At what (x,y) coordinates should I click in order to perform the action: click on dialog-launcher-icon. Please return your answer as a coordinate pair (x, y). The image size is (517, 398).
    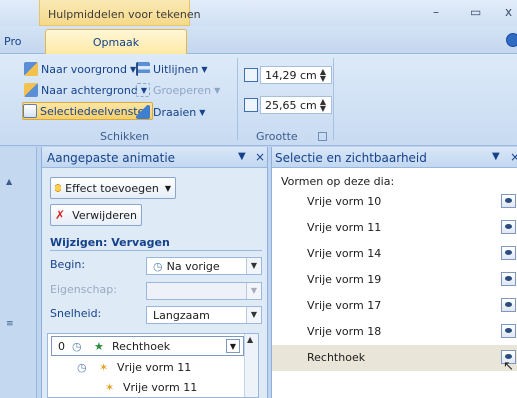
    Looking at the image, I should click on (322, 136).